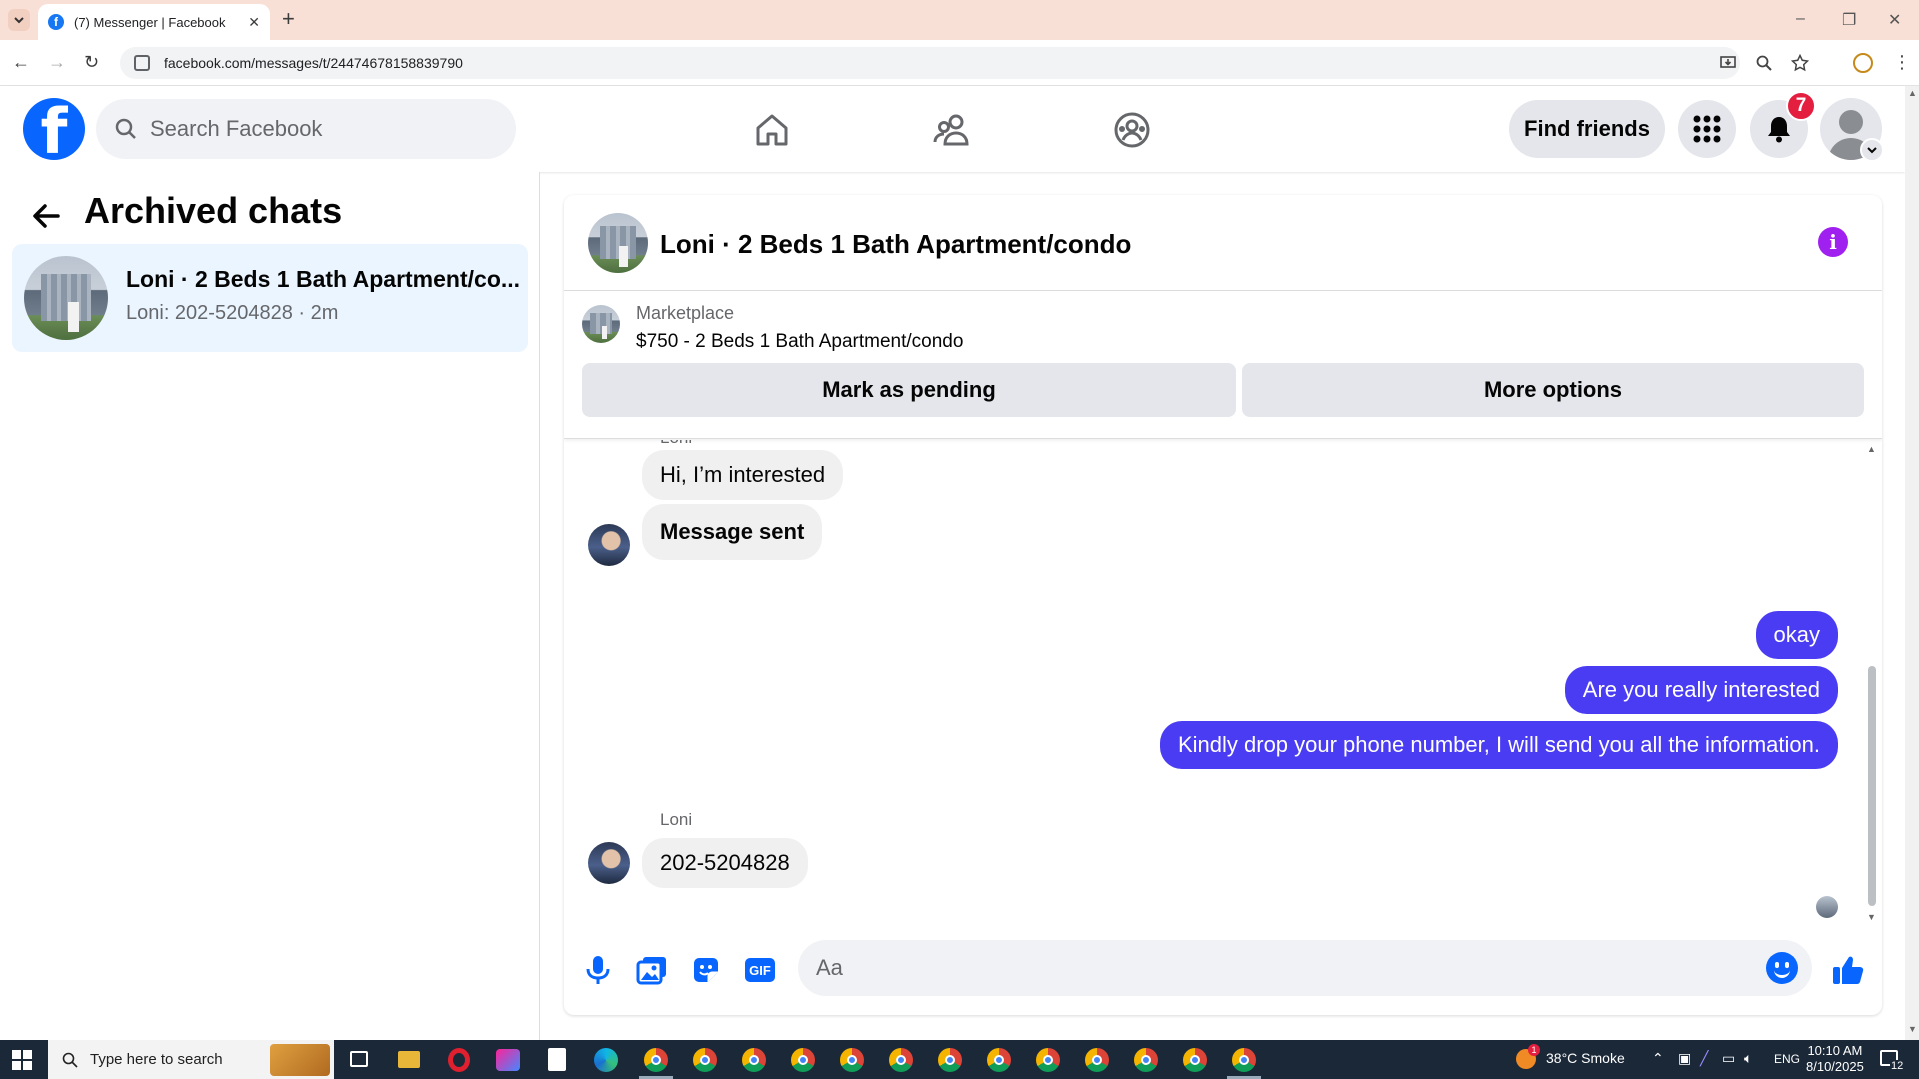 This screenshot has height=1079, width=1919. What do you see at coordinates (508, 1060) in the screenshot?
I see `app-icon` at bounding box center [508, 1060].